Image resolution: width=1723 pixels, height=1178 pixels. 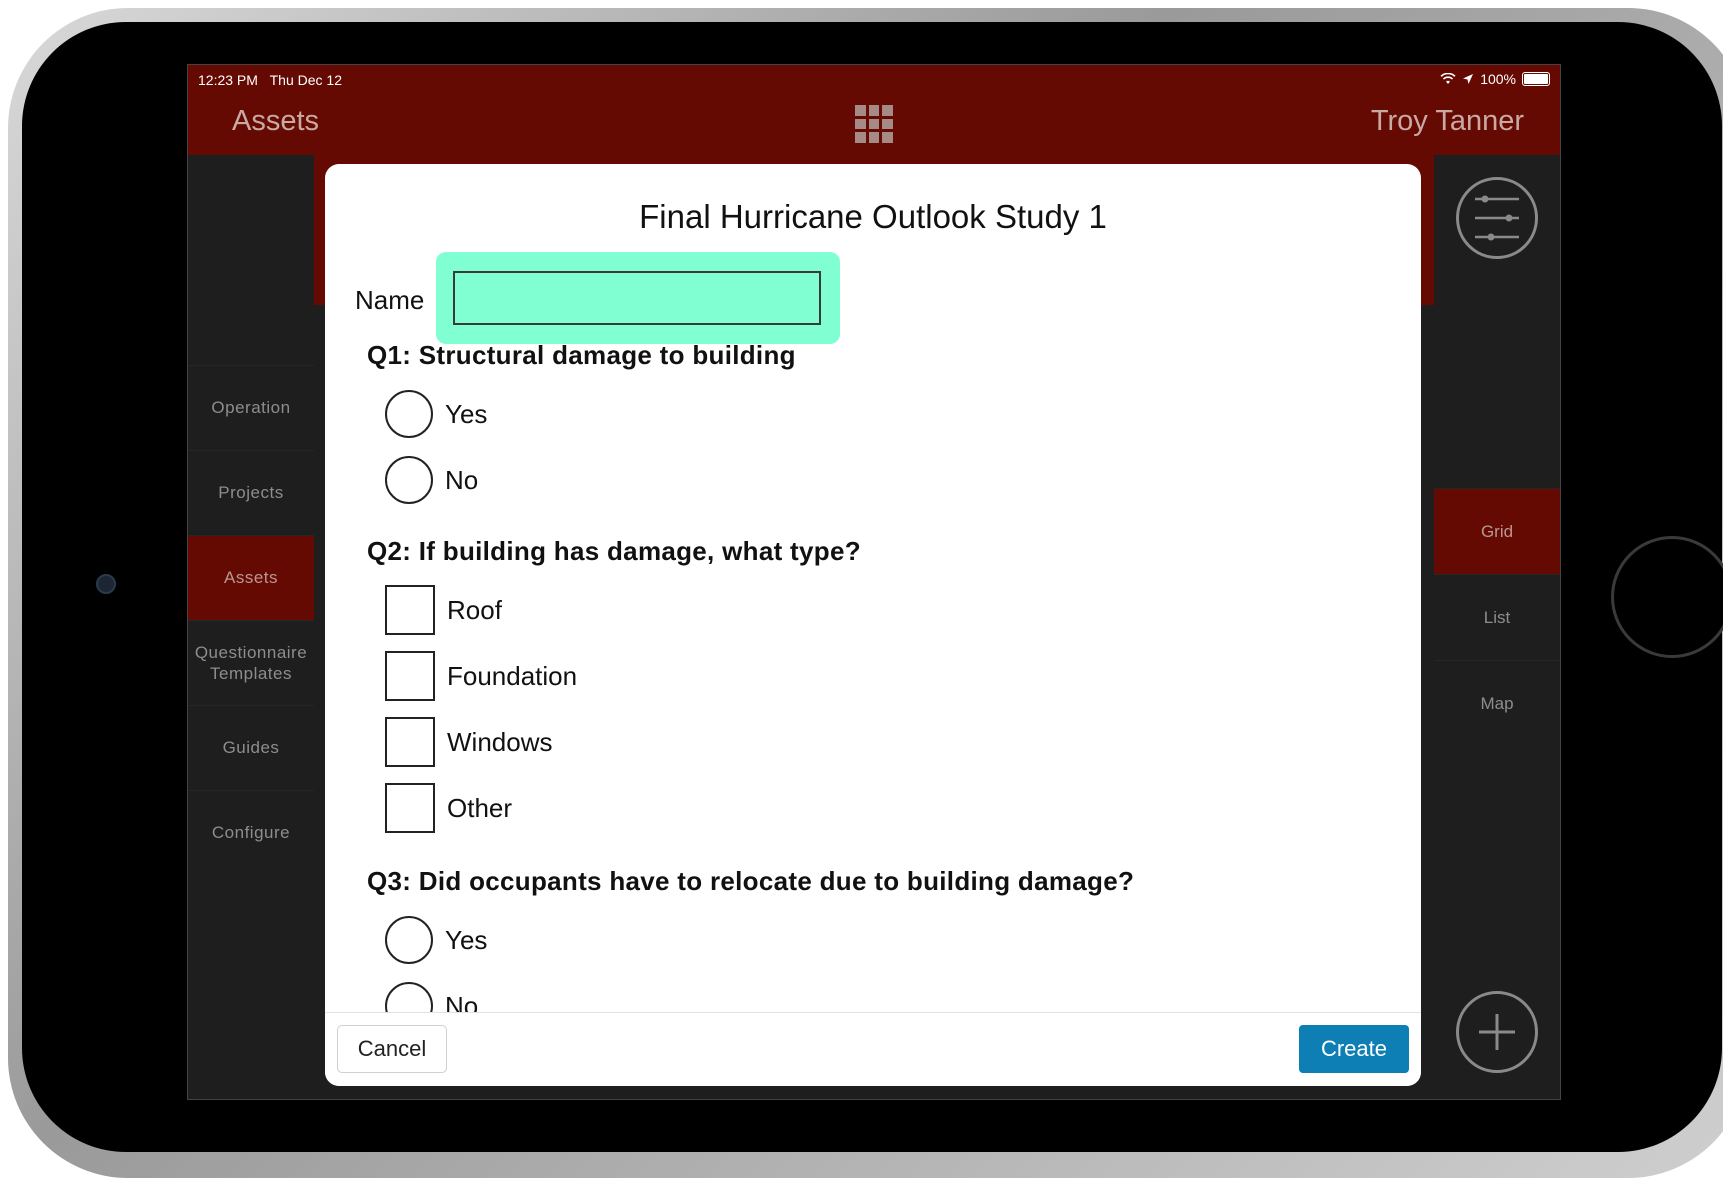 I want to click on name-input, so click(x=637, y=298).